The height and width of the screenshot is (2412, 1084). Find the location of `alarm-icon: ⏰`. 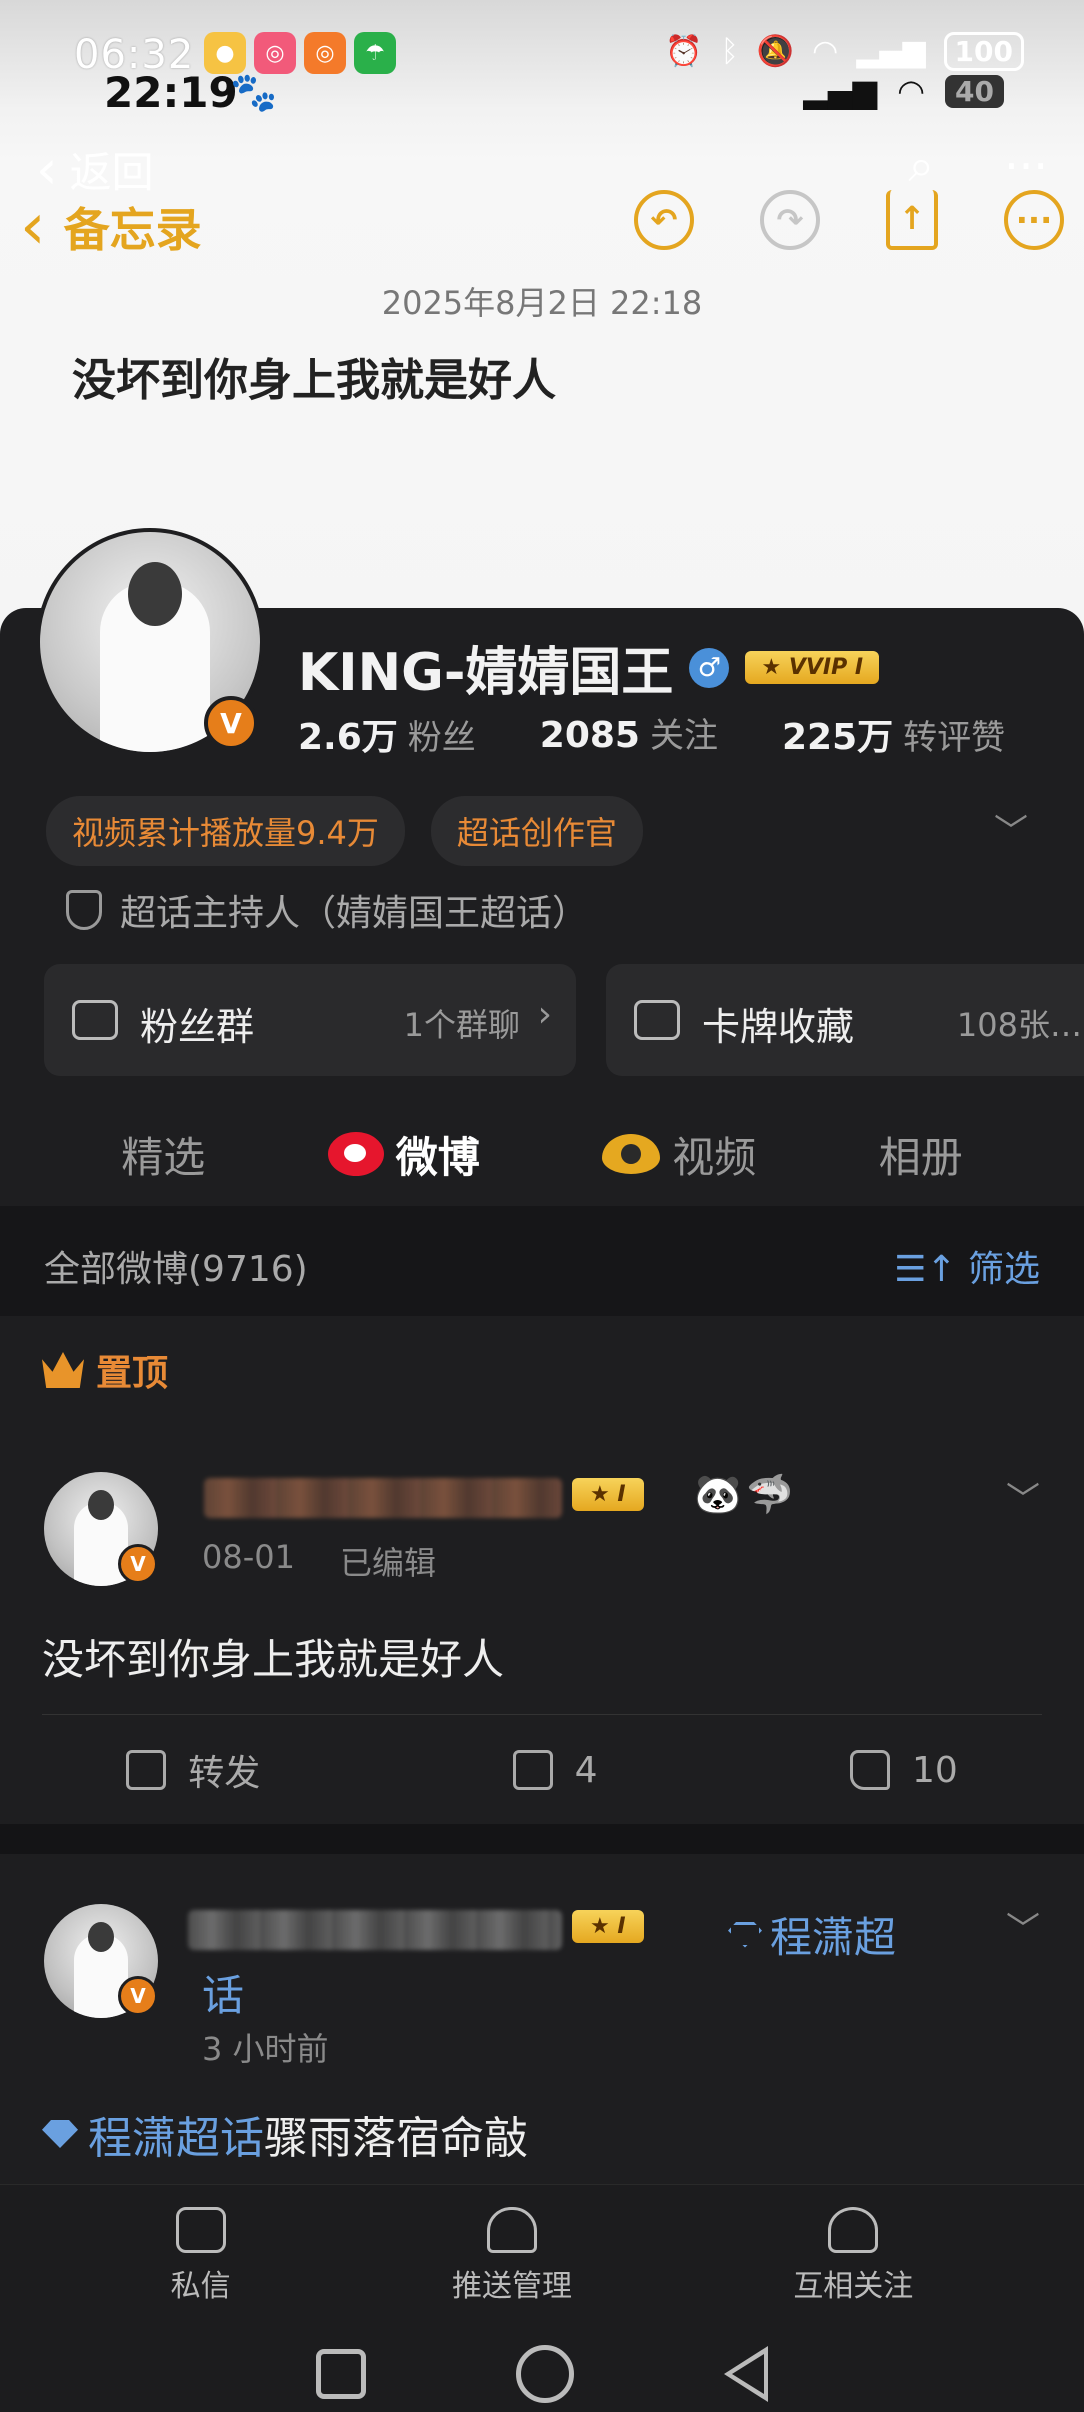

alarm-icon: ⏰ is located at coordinates (684, 51).